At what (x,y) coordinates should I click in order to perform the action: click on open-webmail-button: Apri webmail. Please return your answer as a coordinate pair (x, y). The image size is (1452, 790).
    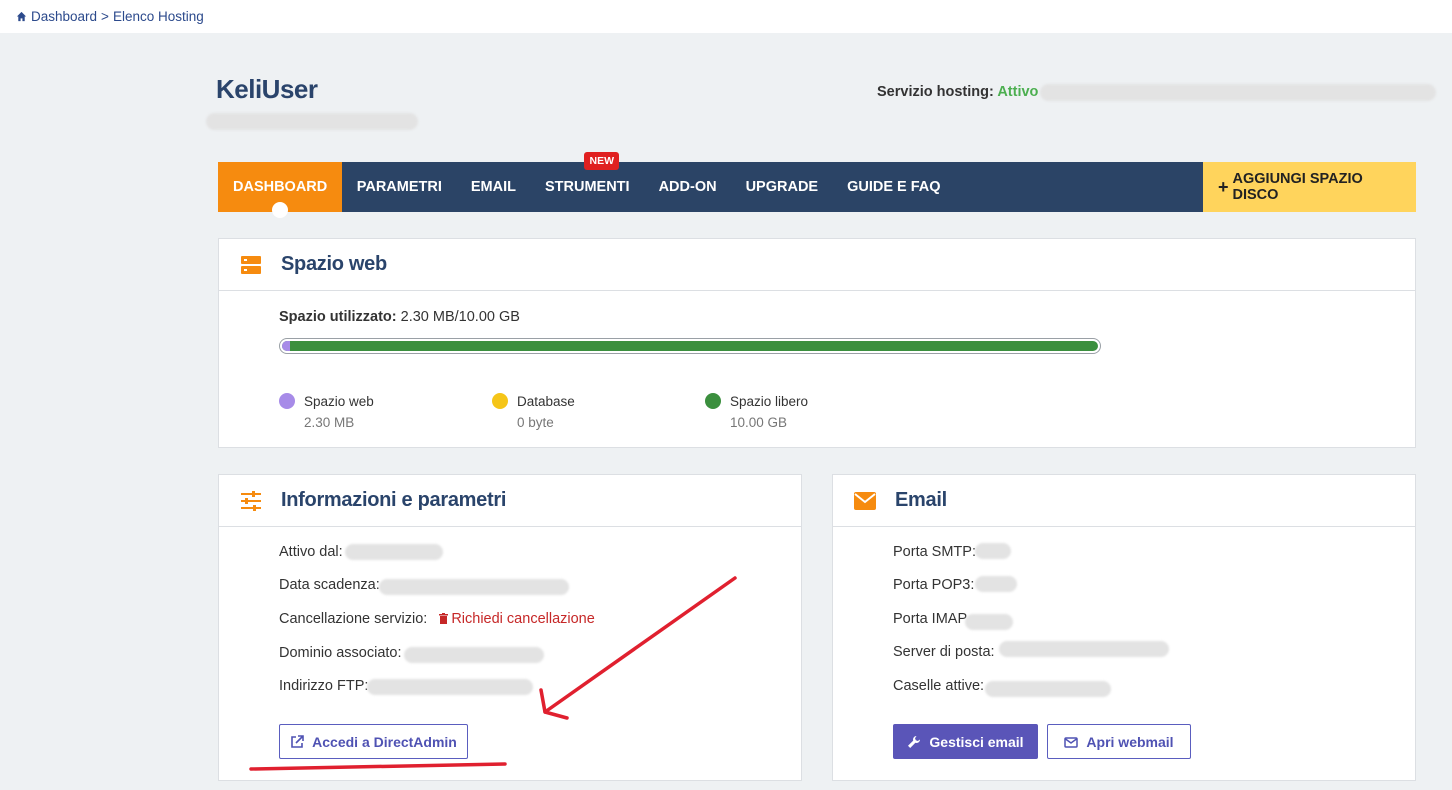
    Looking at the image, I should click on (1119, 741).